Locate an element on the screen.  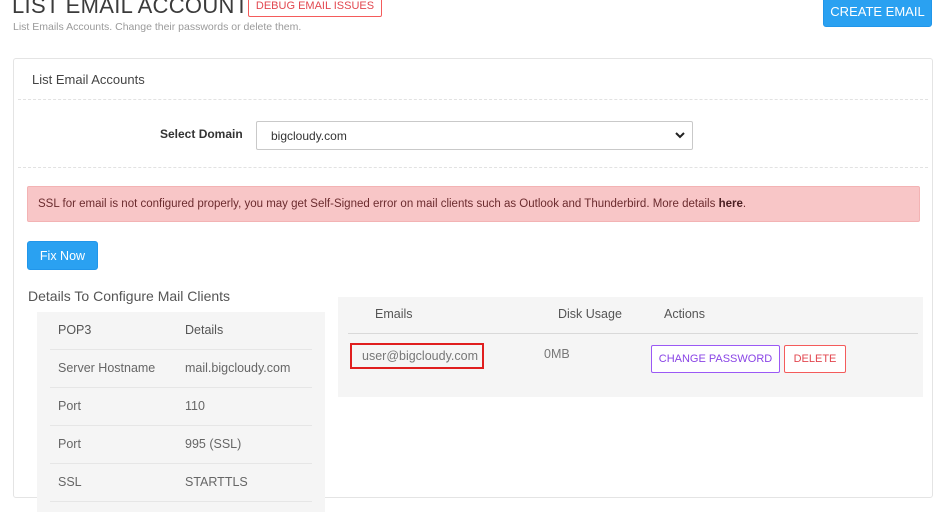
mail-config-header: POP3 Details is located at coordinates (181, 331).